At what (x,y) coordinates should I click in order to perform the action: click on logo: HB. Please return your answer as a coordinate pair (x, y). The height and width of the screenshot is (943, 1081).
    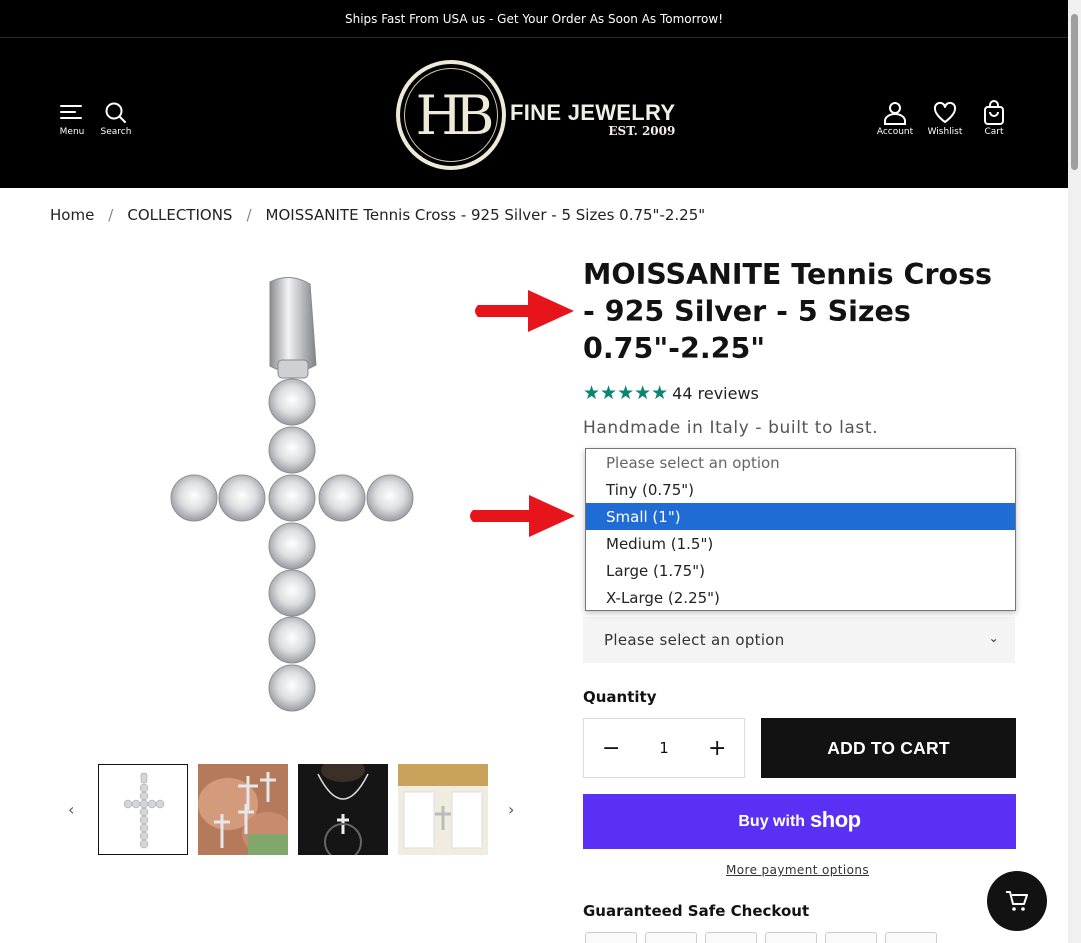
    Looking at the image, I should click on (451, 115).